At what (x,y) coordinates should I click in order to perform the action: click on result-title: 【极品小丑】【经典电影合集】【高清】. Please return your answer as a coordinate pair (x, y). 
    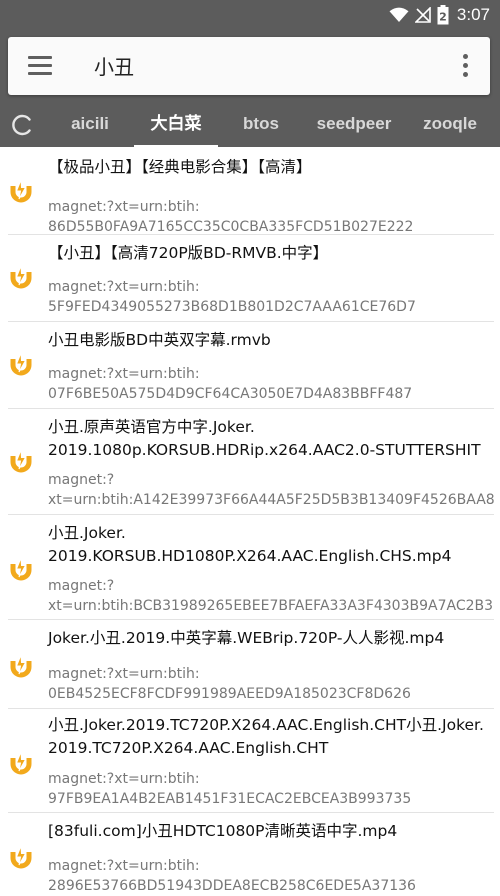
    Looking at the image, I should click on (180, 167).